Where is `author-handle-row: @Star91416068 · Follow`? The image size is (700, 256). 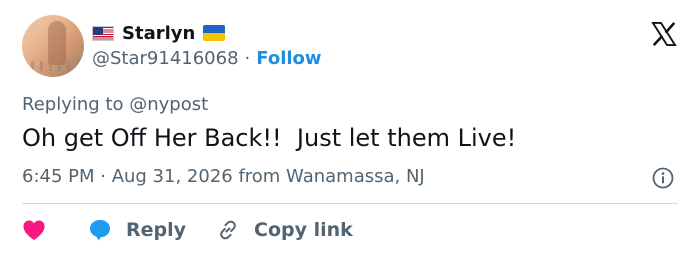 author-handle-row: @Star91416068 · Follow is located at coordinates (207, 58).